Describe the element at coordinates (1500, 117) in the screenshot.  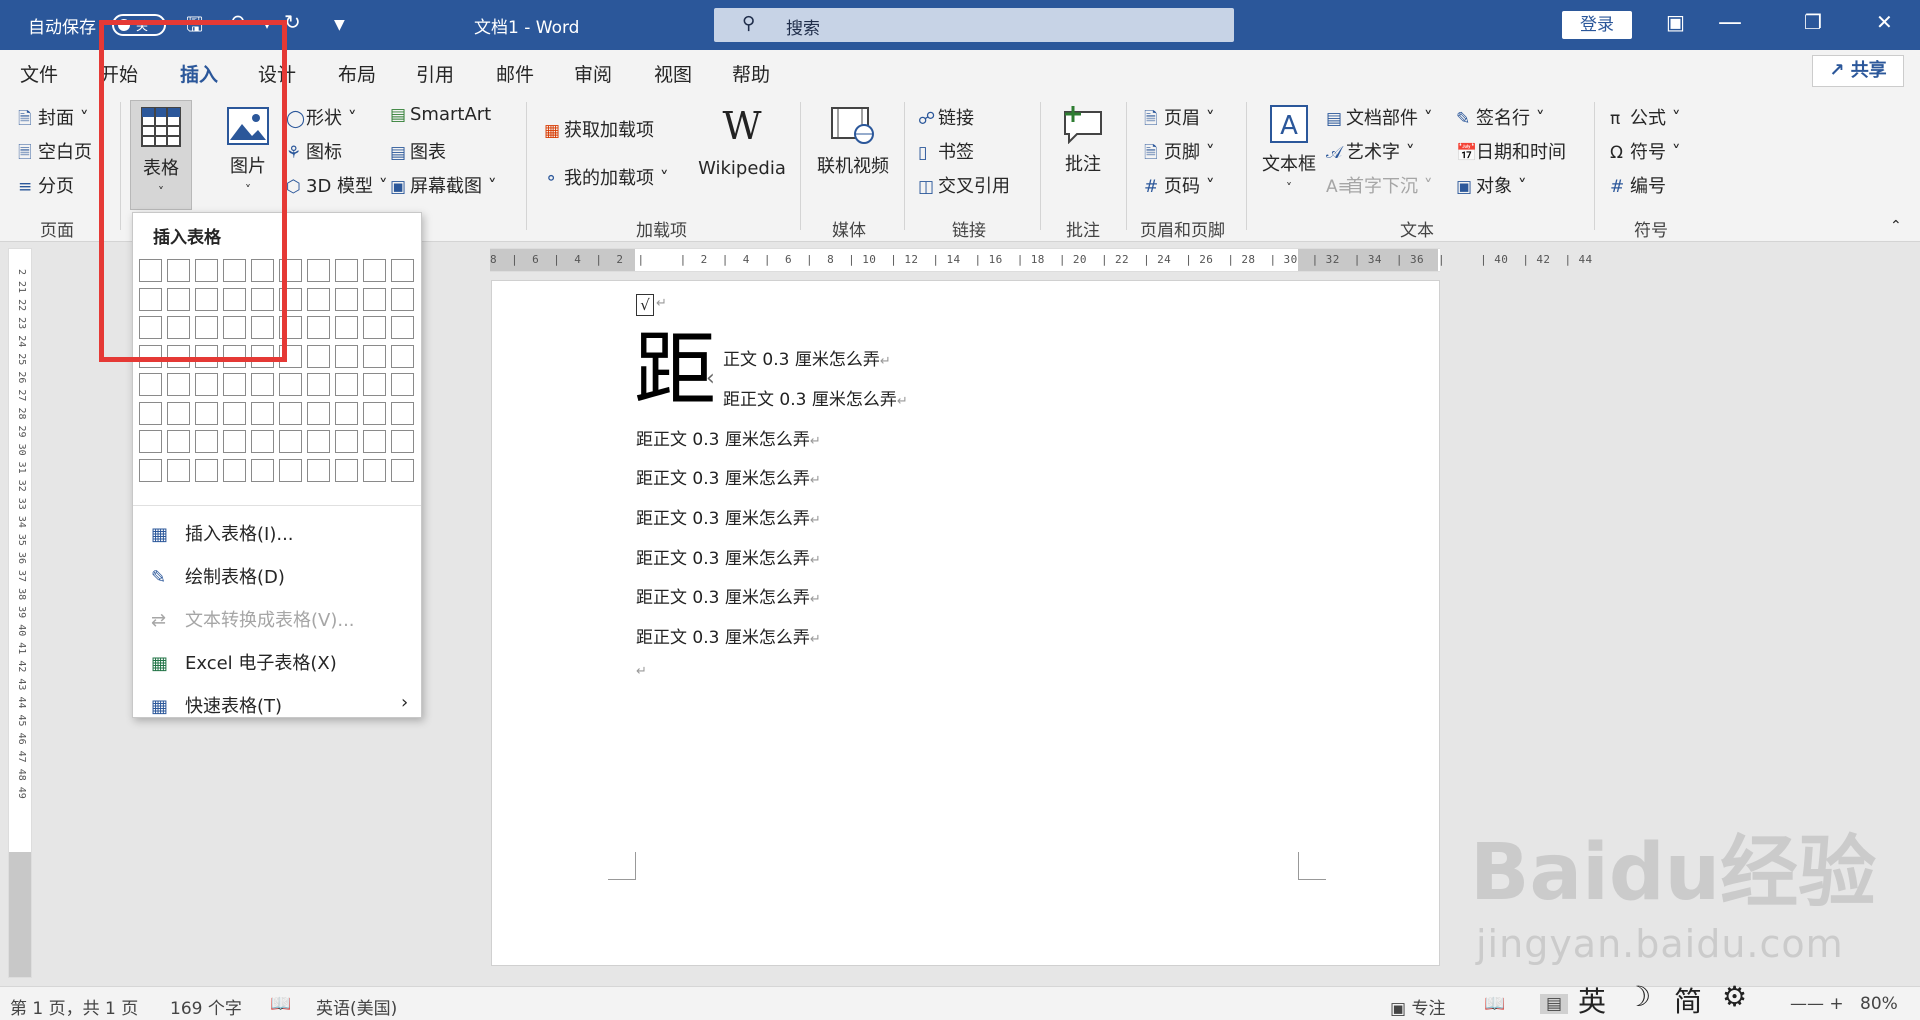
I see `signature-line-button: ✎ 签名行 ˅` at that location.